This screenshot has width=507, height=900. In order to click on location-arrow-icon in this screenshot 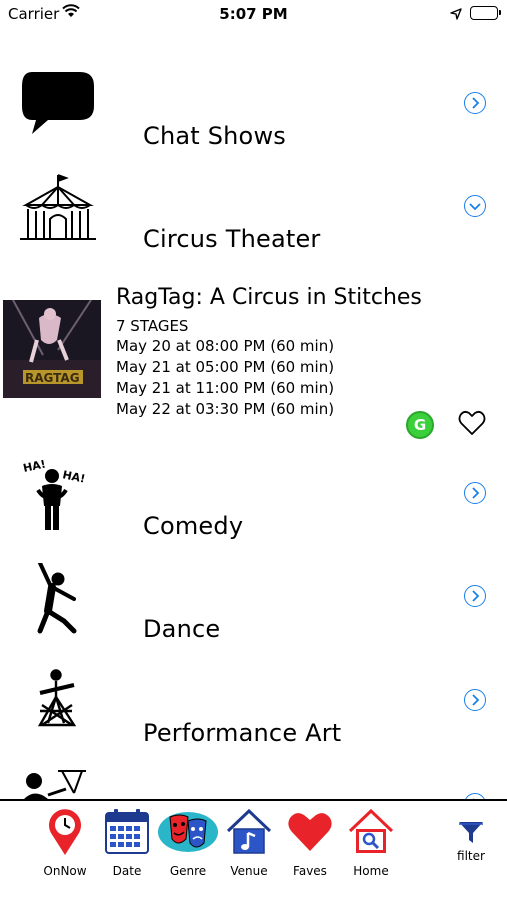, I will do `click(456, 15)`.